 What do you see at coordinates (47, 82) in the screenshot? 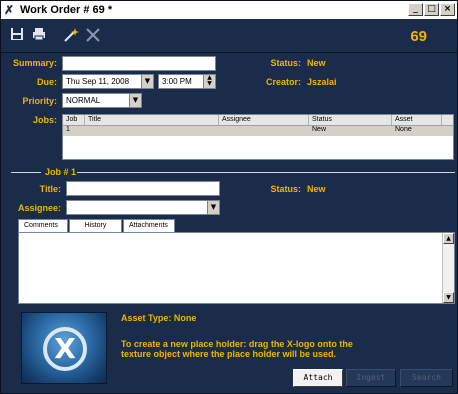
I see `due-label: Due:` at bounding box center [47, 82].